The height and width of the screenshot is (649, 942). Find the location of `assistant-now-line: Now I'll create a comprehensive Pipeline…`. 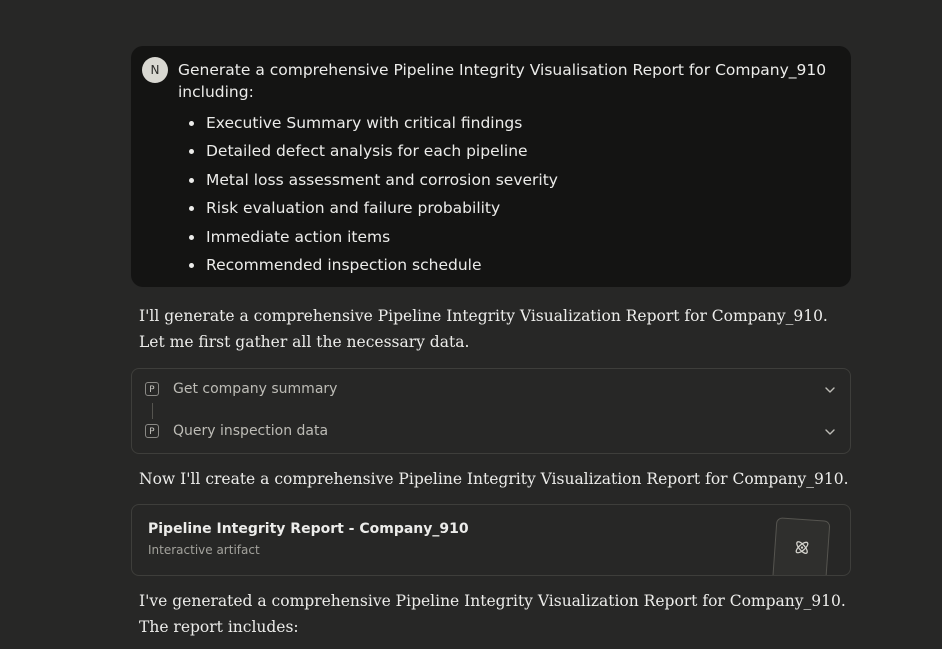

assistant-now-line: Now I'll create a comprehensive Pipeline… is located at coordinates (494, 479).